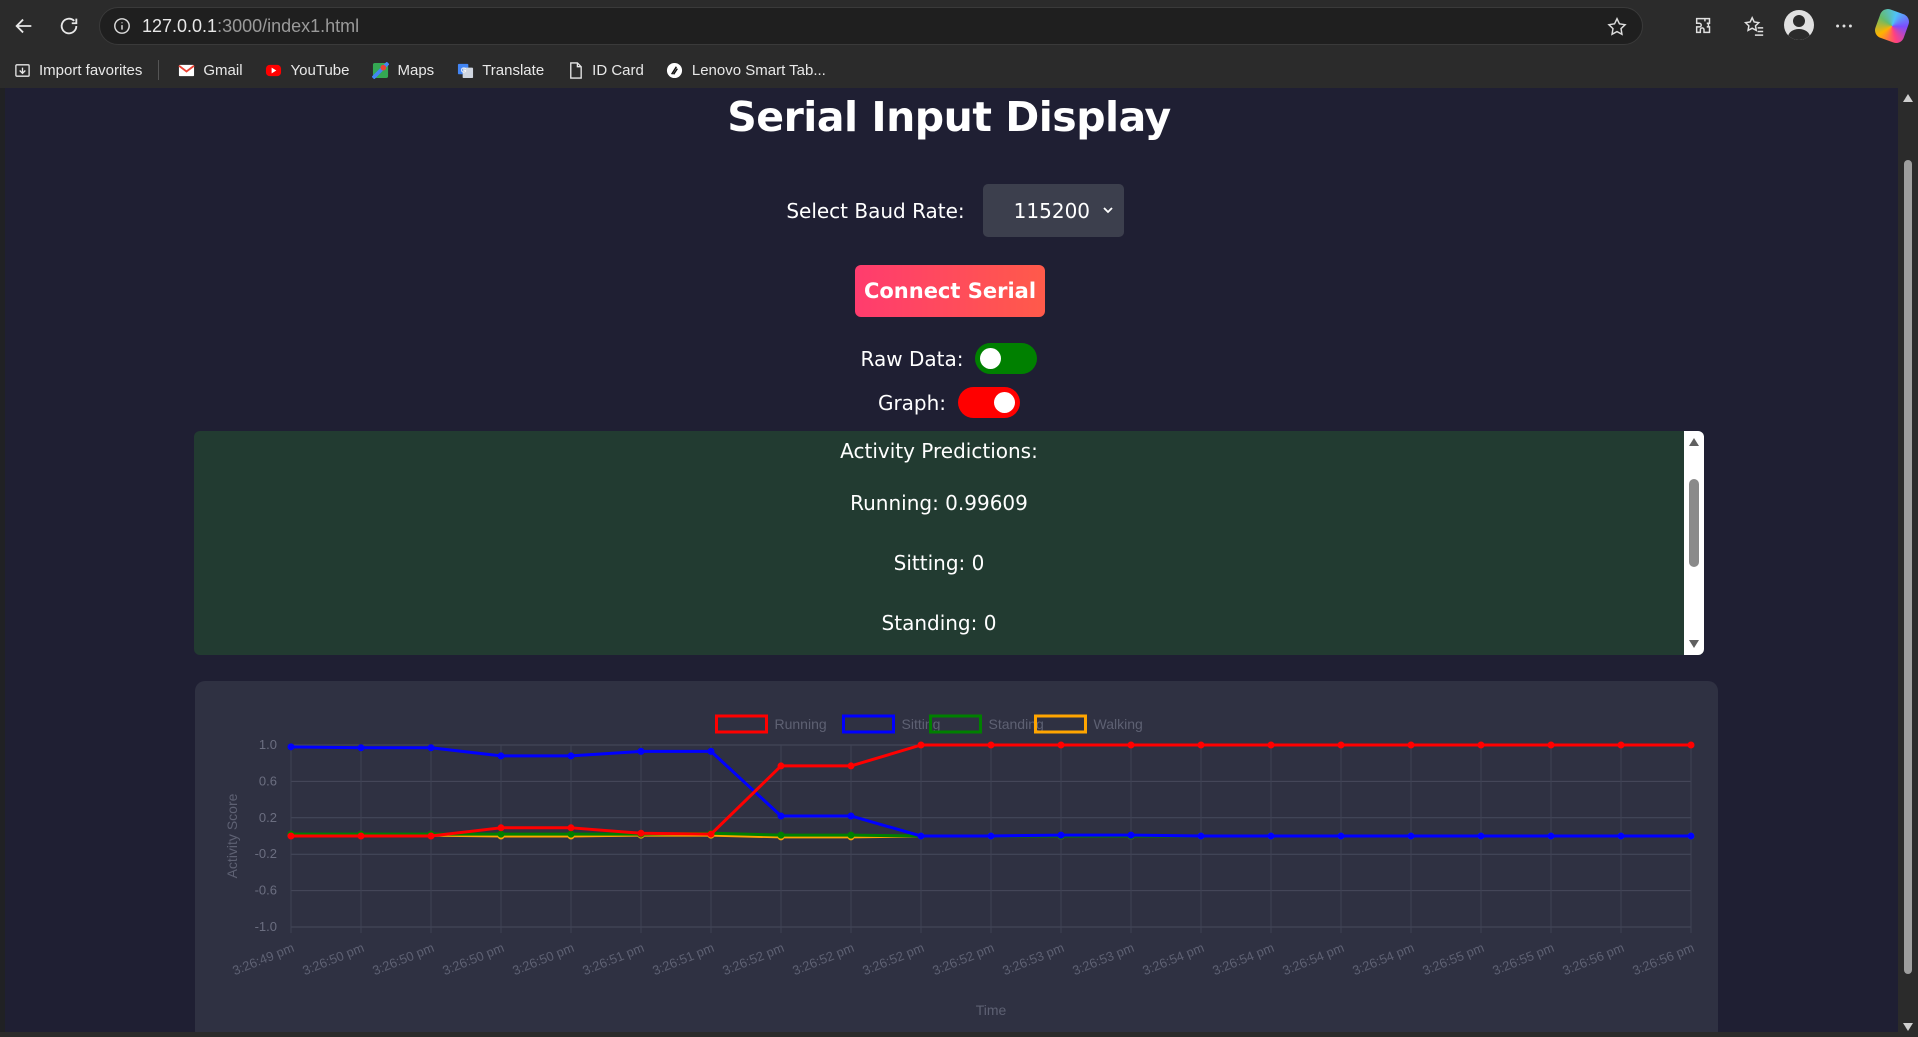  Describe the element at coordinates (939, 451) in the screenshot. I see `predictions-heading: Activity Predictions:` at that location.